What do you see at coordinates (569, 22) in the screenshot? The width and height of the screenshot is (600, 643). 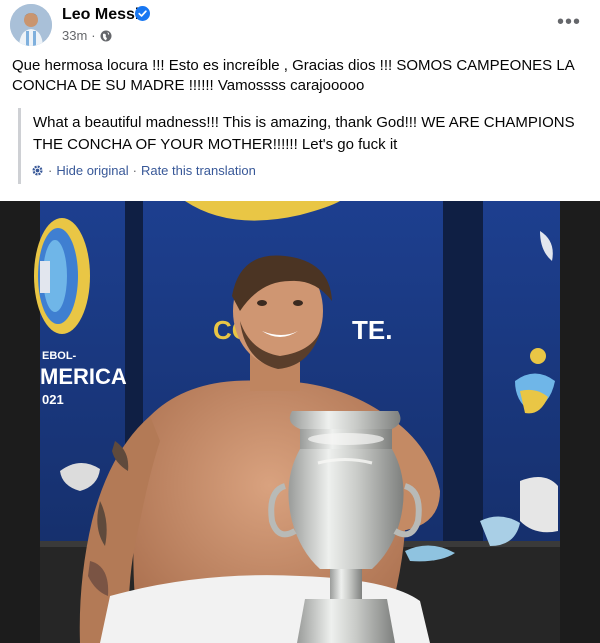 I see `more-options-button: •••` at bounding box center [569, 22].